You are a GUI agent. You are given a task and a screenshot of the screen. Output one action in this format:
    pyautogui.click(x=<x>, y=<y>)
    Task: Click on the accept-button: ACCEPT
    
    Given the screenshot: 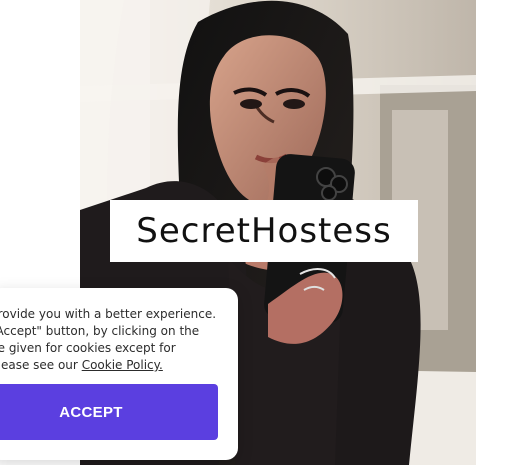 What is the action you would take?
    pyautogui.click(x=109, y=412)
    